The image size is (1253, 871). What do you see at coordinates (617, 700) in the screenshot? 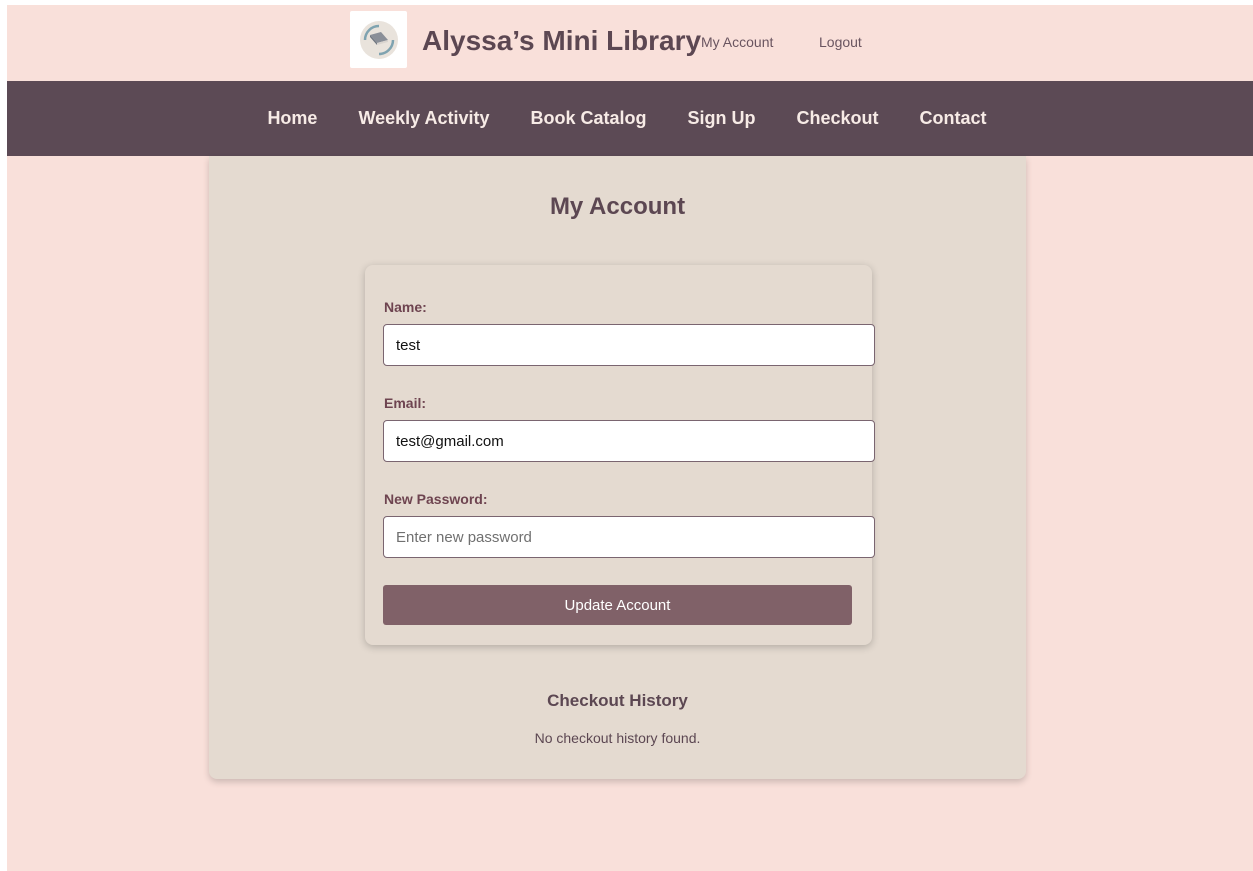
I see `checkout-history-title: Checkout History` at bounding box center [617, 700].